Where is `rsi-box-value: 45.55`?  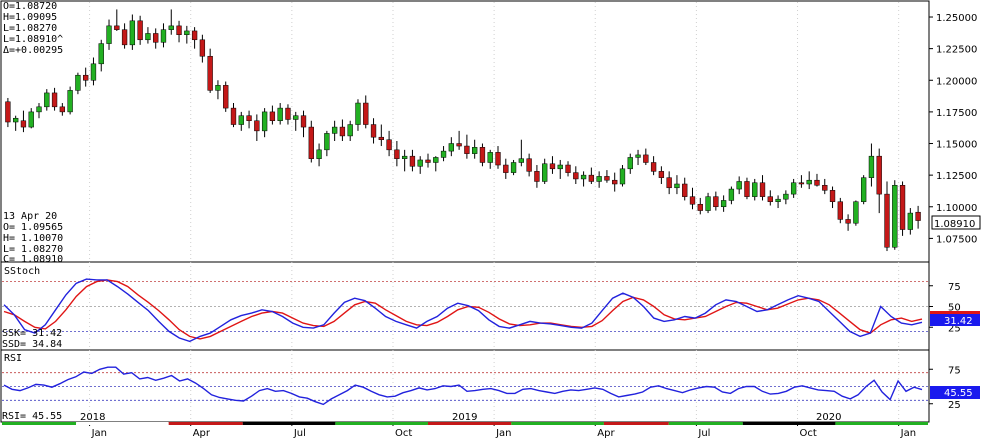 rsi-box-value: 45.55 is located at coordinates (958, 393).